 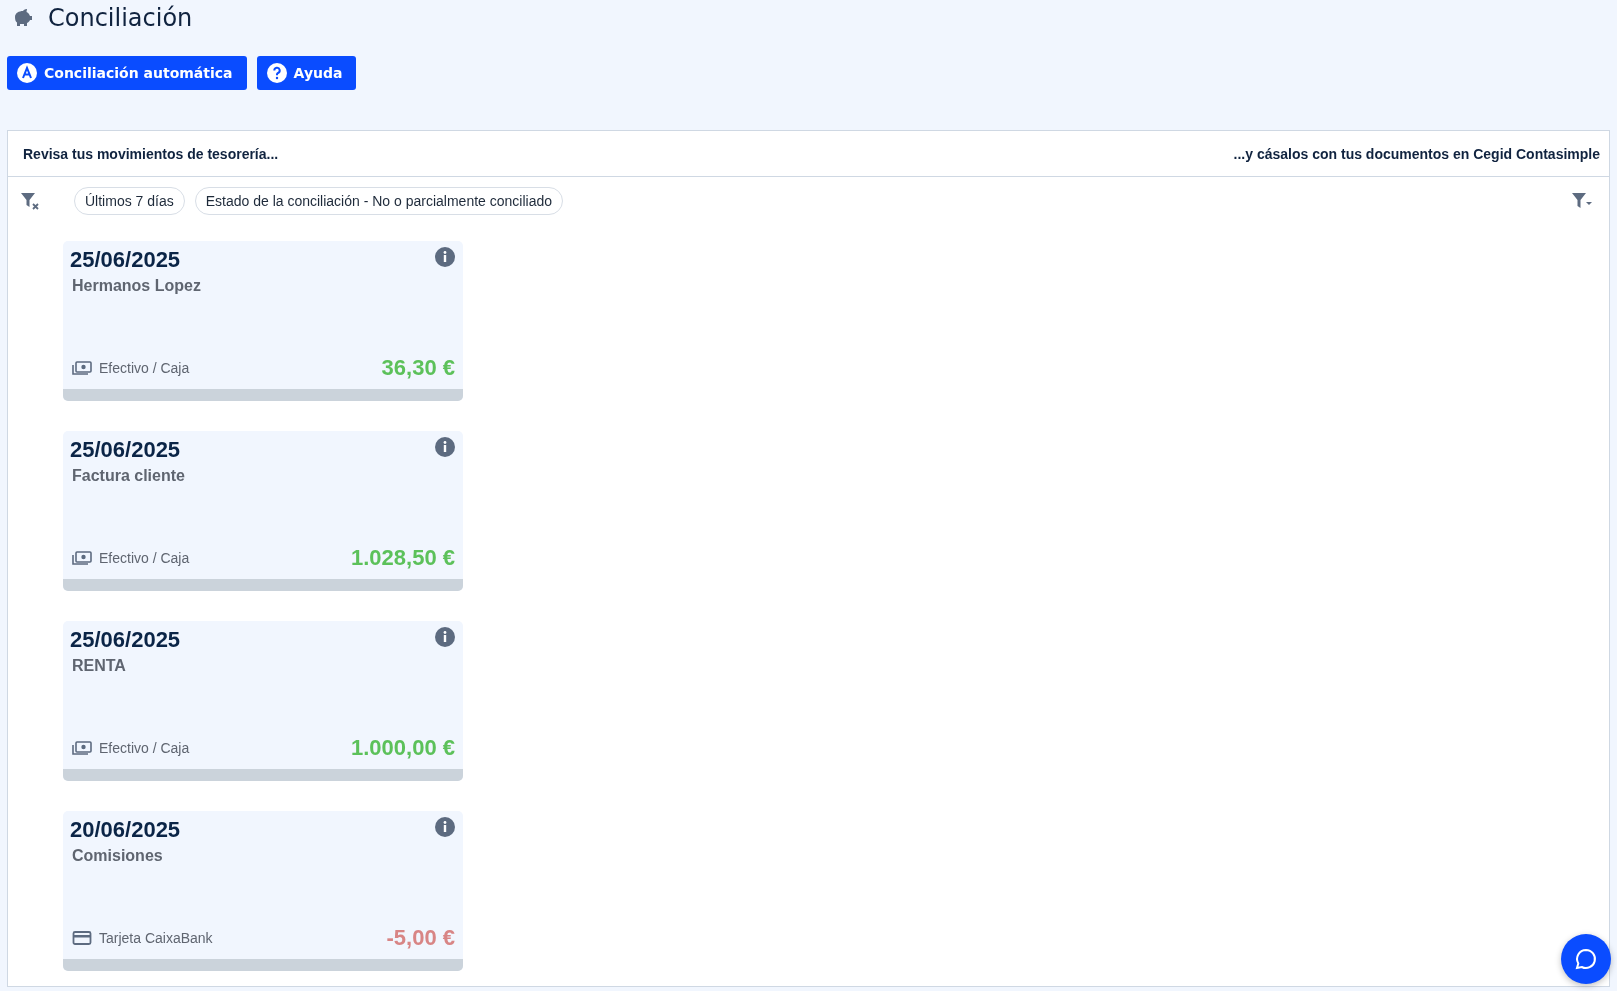 I want to click on panel-heading: ...y cásalos con tus documentos en Cegid Contasimple, so click(x=1416, y=153).